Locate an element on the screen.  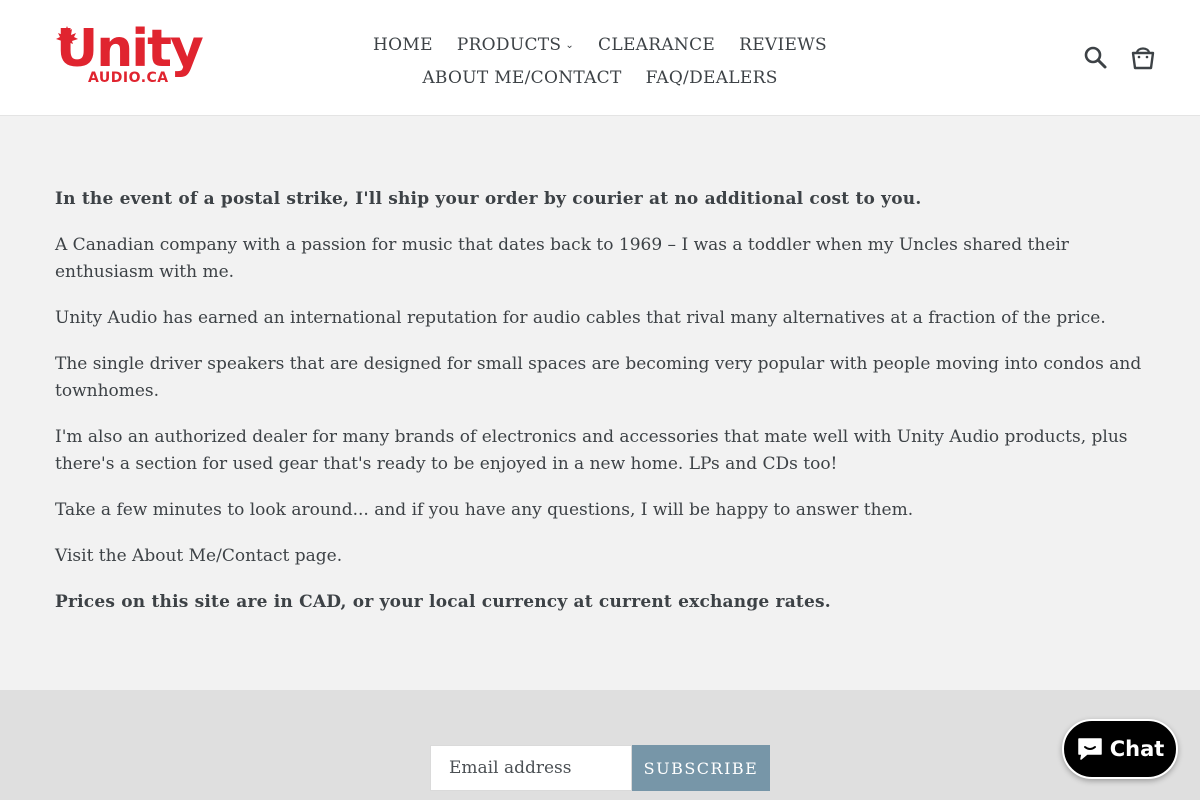
cart-icon is located at coordinates (1143, 58).